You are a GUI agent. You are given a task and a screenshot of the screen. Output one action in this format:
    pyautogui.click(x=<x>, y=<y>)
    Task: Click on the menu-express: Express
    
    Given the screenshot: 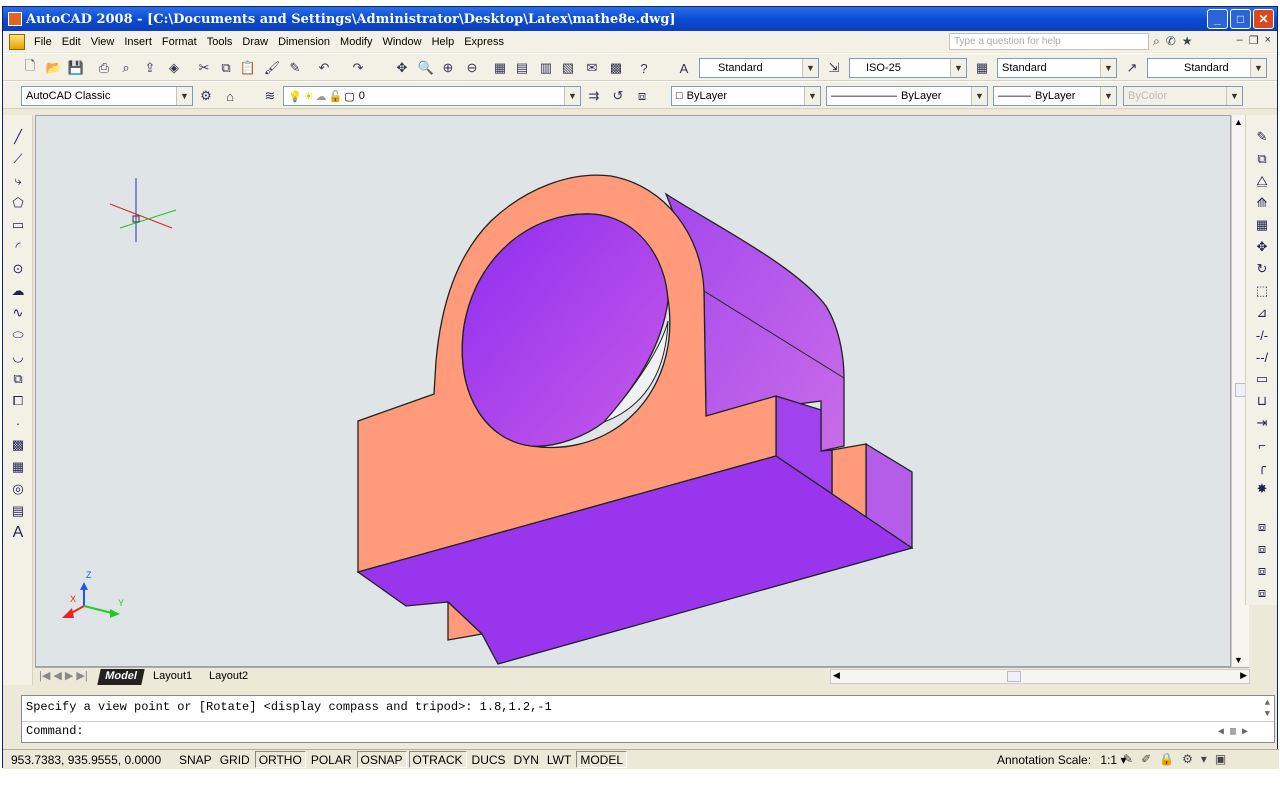 What is the action you would take?
    pyautogui.click(x=484, y=42)
    